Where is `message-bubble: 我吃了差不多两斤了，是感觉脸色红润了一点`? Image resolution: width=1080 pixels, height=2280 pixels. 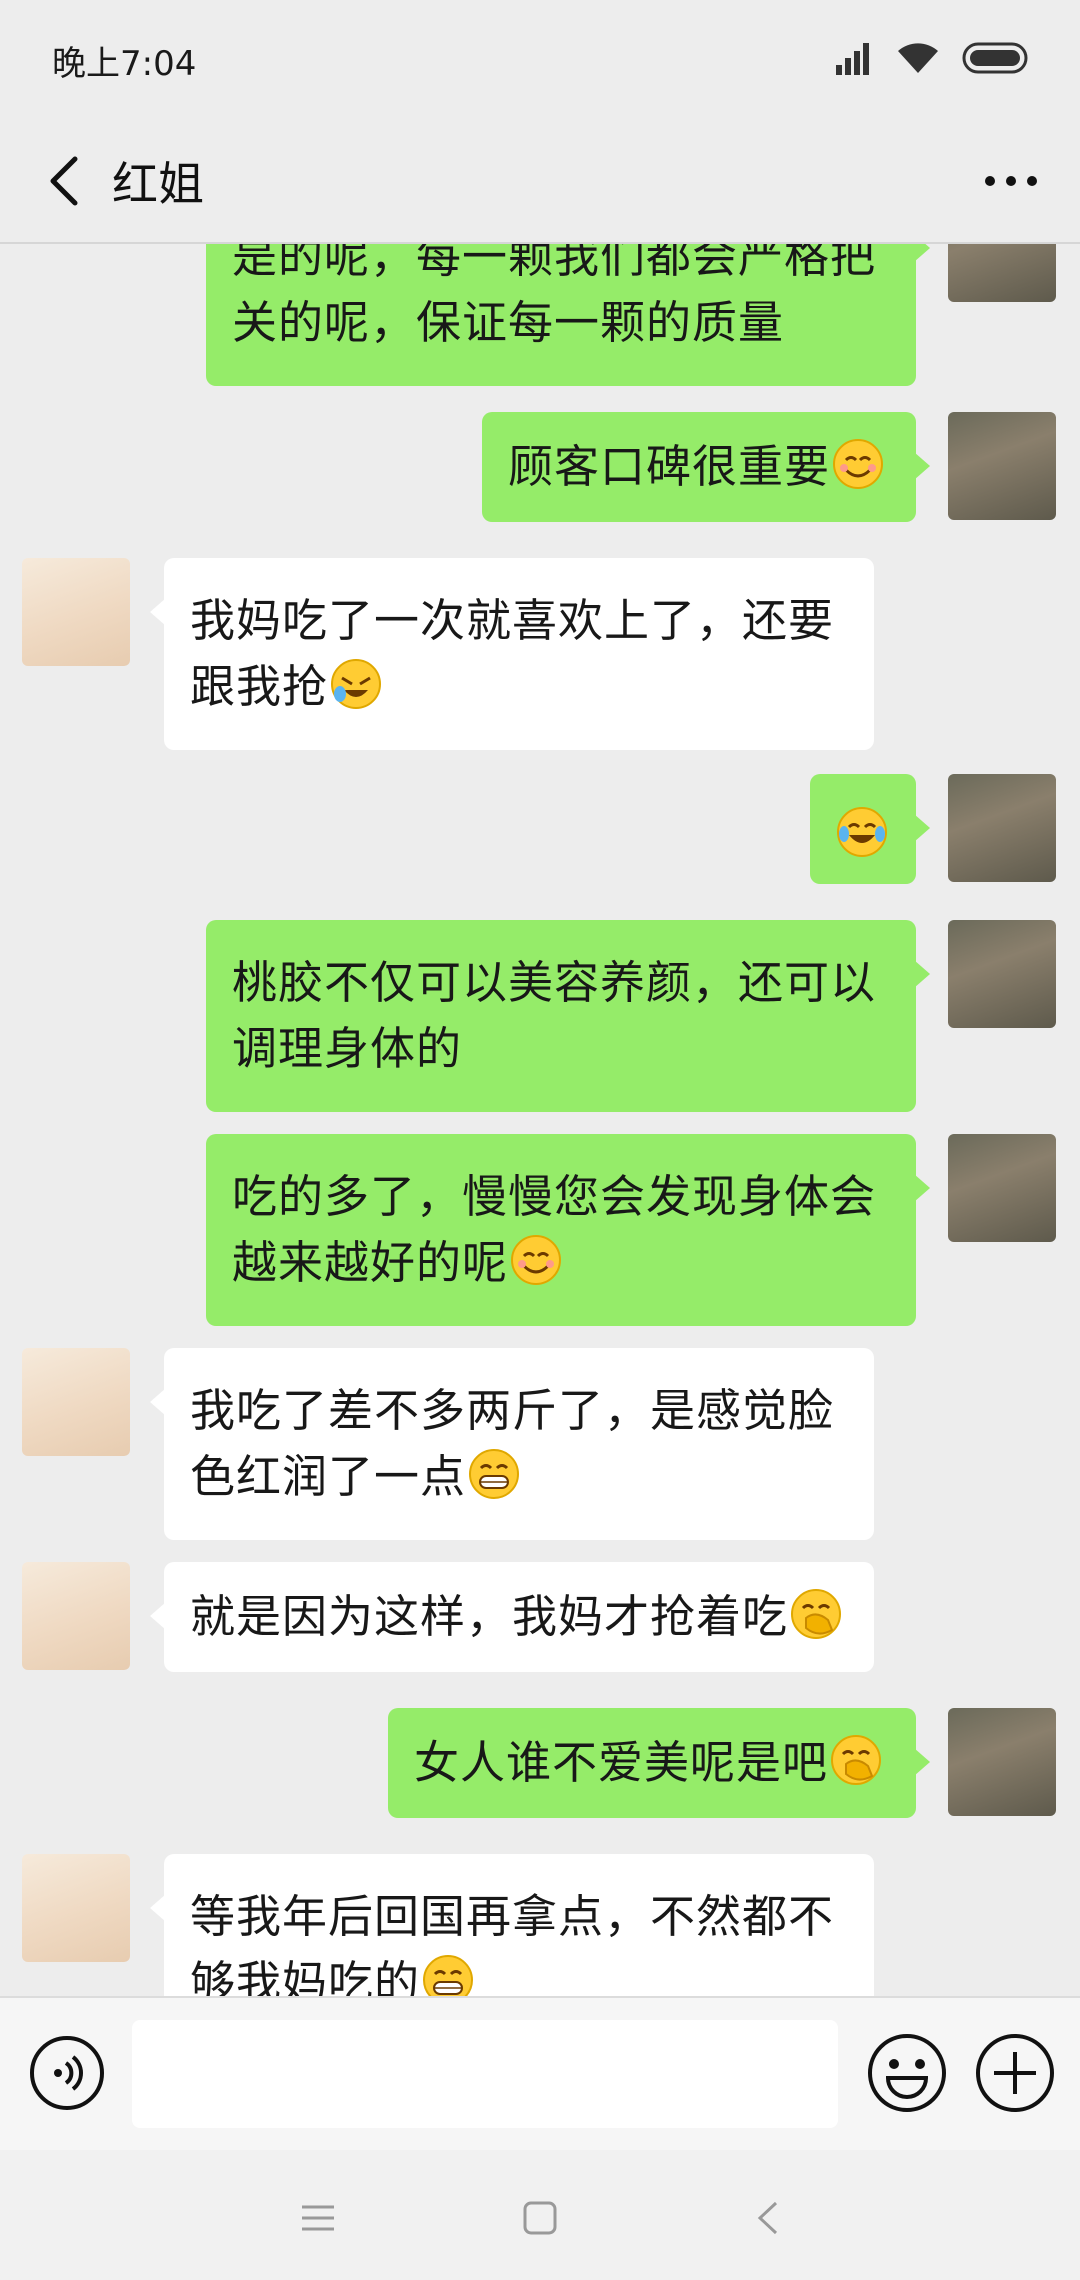
message-bubble: 我吃了差不多两斤了，是感觉脸色红润了一点 is located at coordinates (512, 1444).